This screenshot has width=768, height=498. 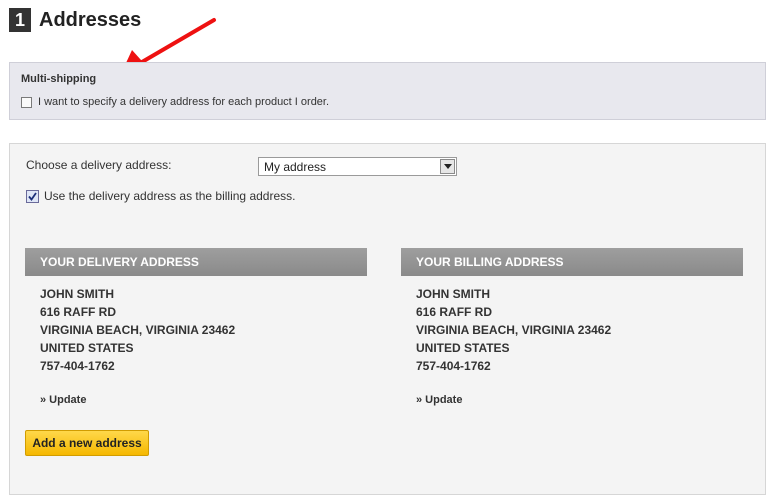 I want to click on multi-shipping-title: Multi-shipping, so click(x=59, y=79).